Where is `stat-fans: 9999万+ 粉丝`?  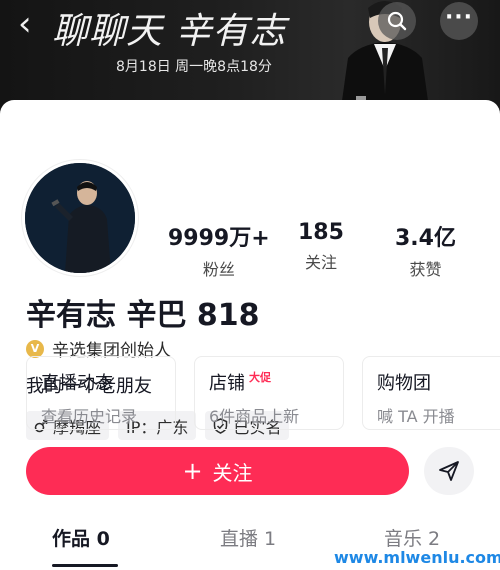 stat-fans: 9999万+ 粉丝 is located at coordinates (219, 250).